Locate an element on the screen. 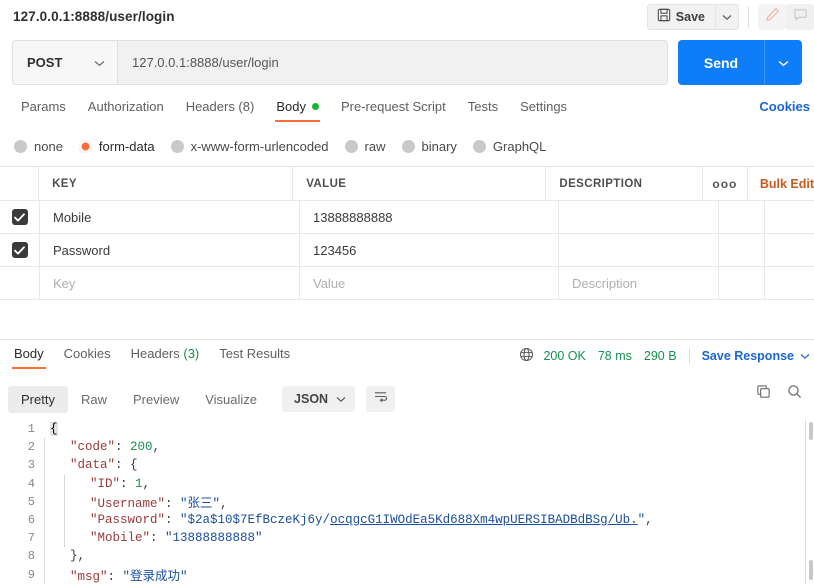 The image size is (814, 584). code-token: }, is located at coordinates (78, 556).